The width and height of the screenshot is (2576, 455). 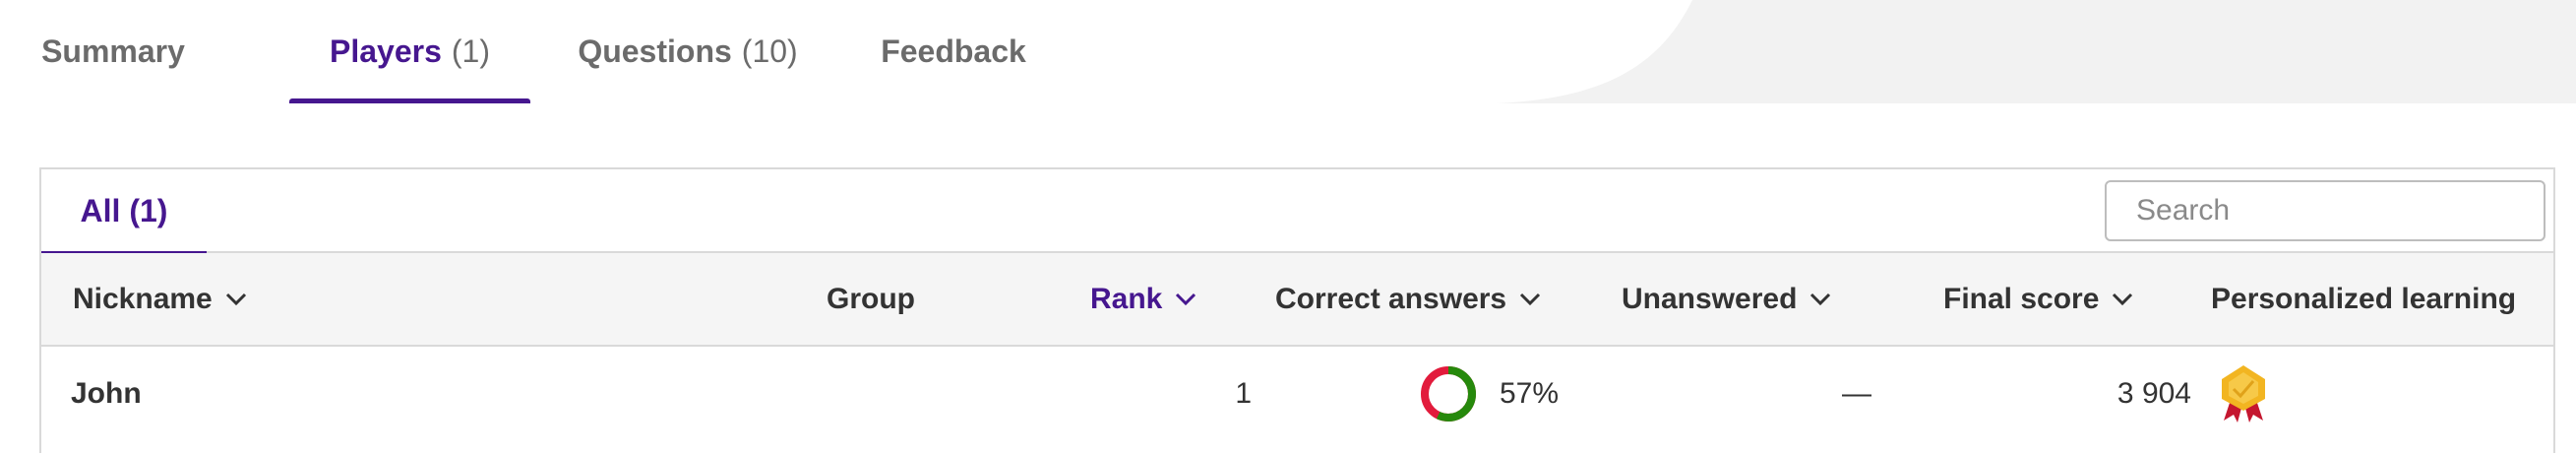 What do you see at coordinates (1448, 393) in the screenshot?
I see `correct-answers-donut-icon` at bounding box center [1448, 393].